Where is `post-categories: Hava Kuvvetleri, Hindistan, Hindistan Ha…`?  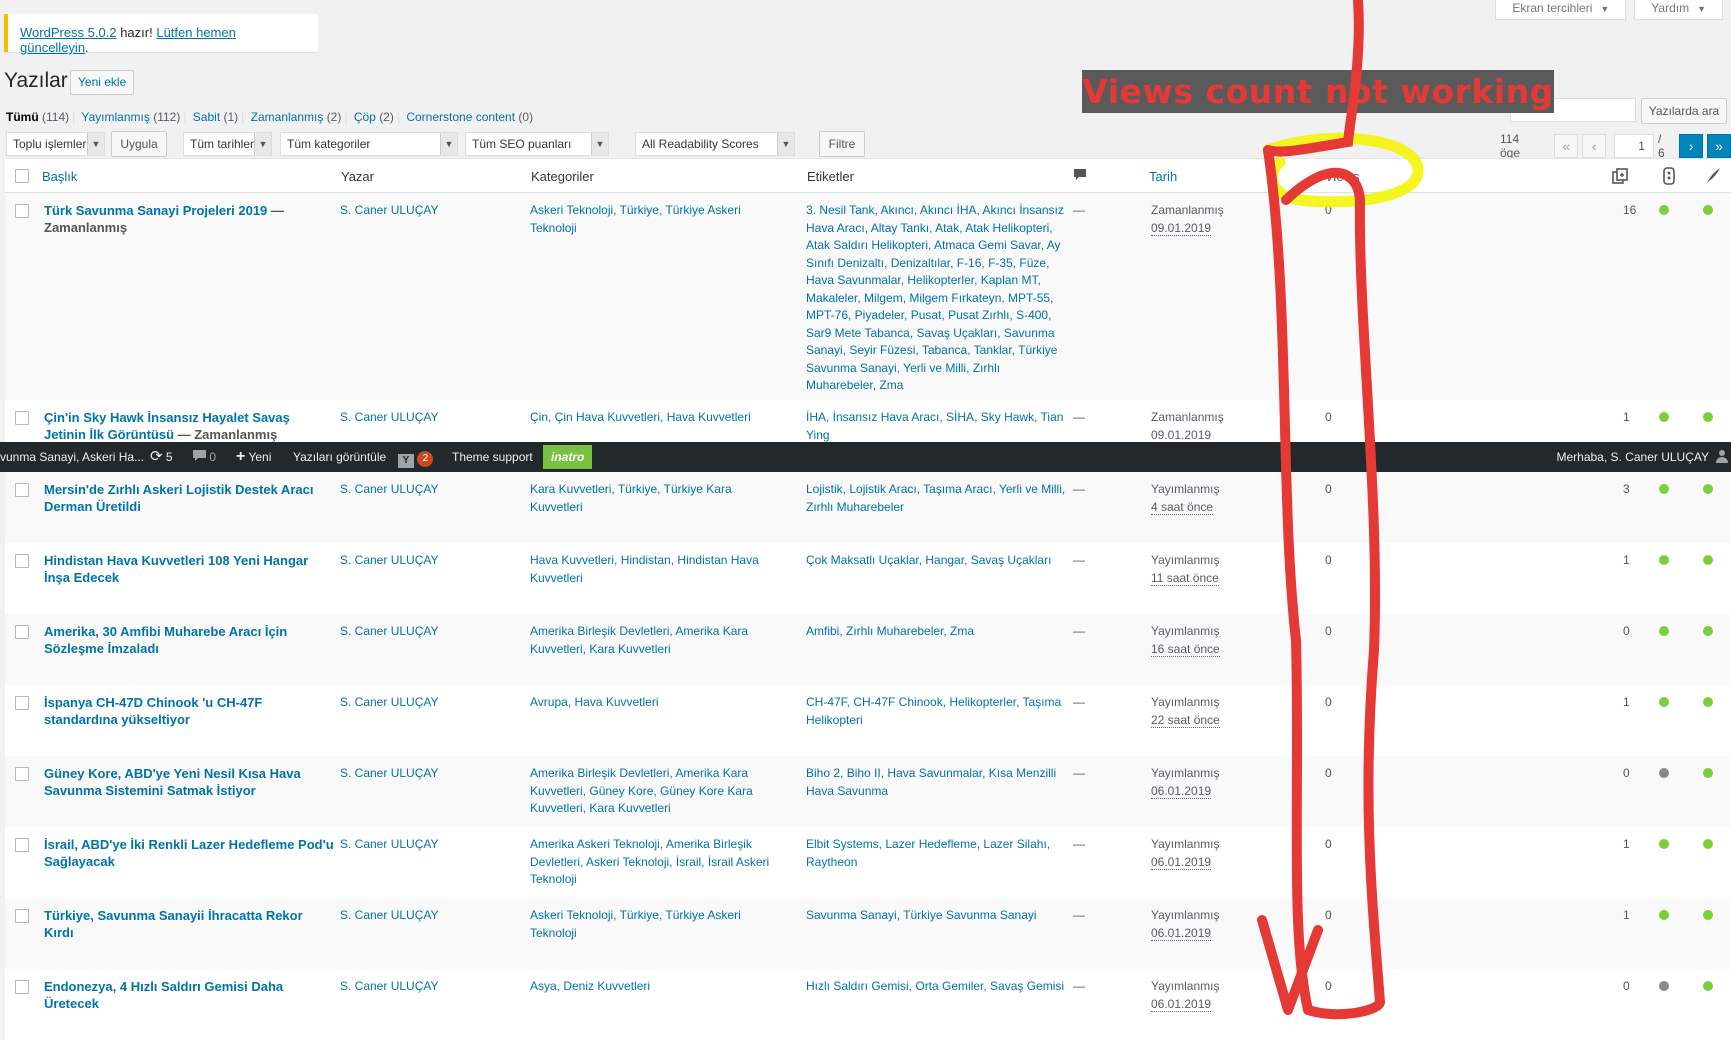 post-categories: Hava Kuvvetleri, Hindistan, Hindistan Ha… is located at coordinates (657, 569).